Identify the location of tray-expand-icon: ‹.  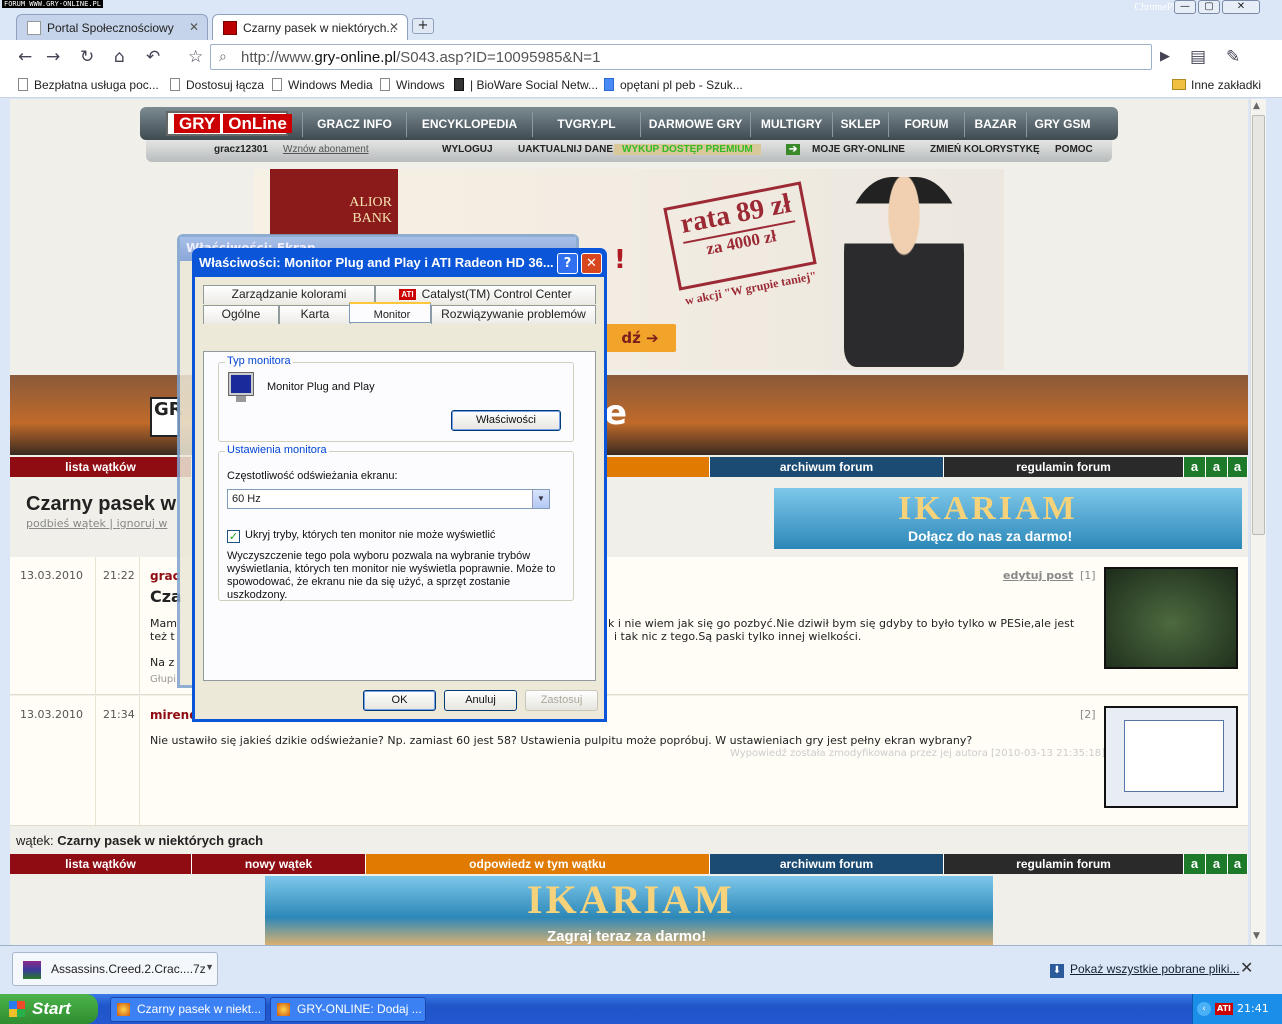
(1204, 1009).